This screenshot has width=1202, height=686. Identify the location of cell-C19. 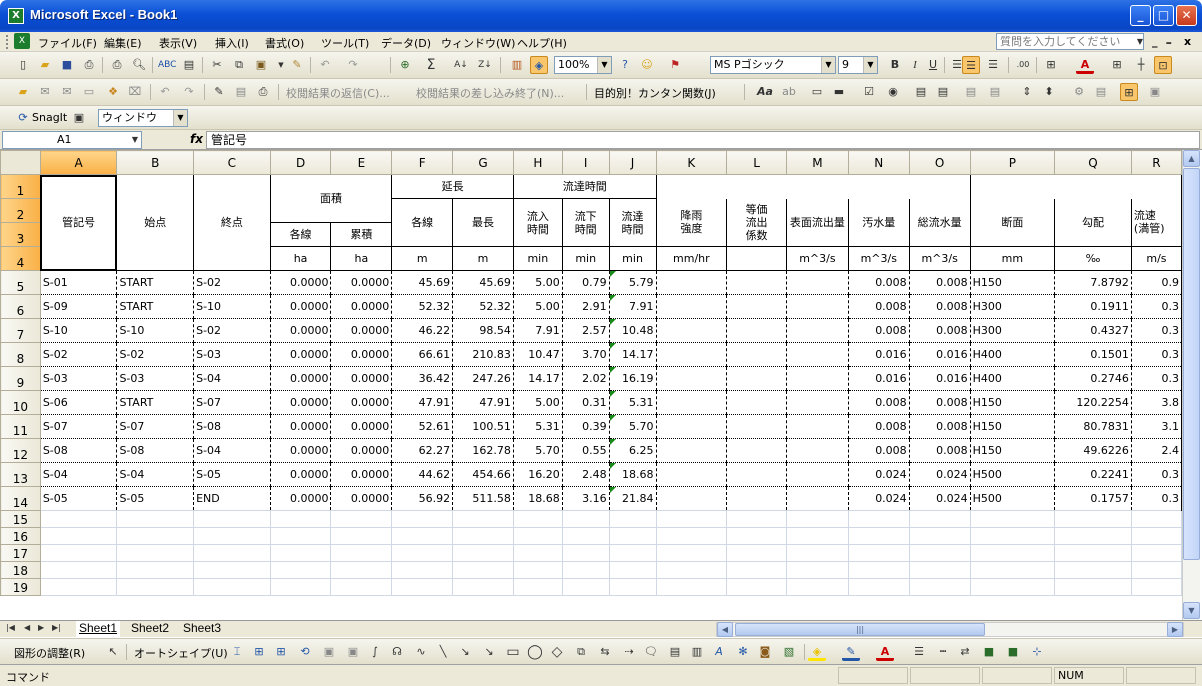
(232, 587).